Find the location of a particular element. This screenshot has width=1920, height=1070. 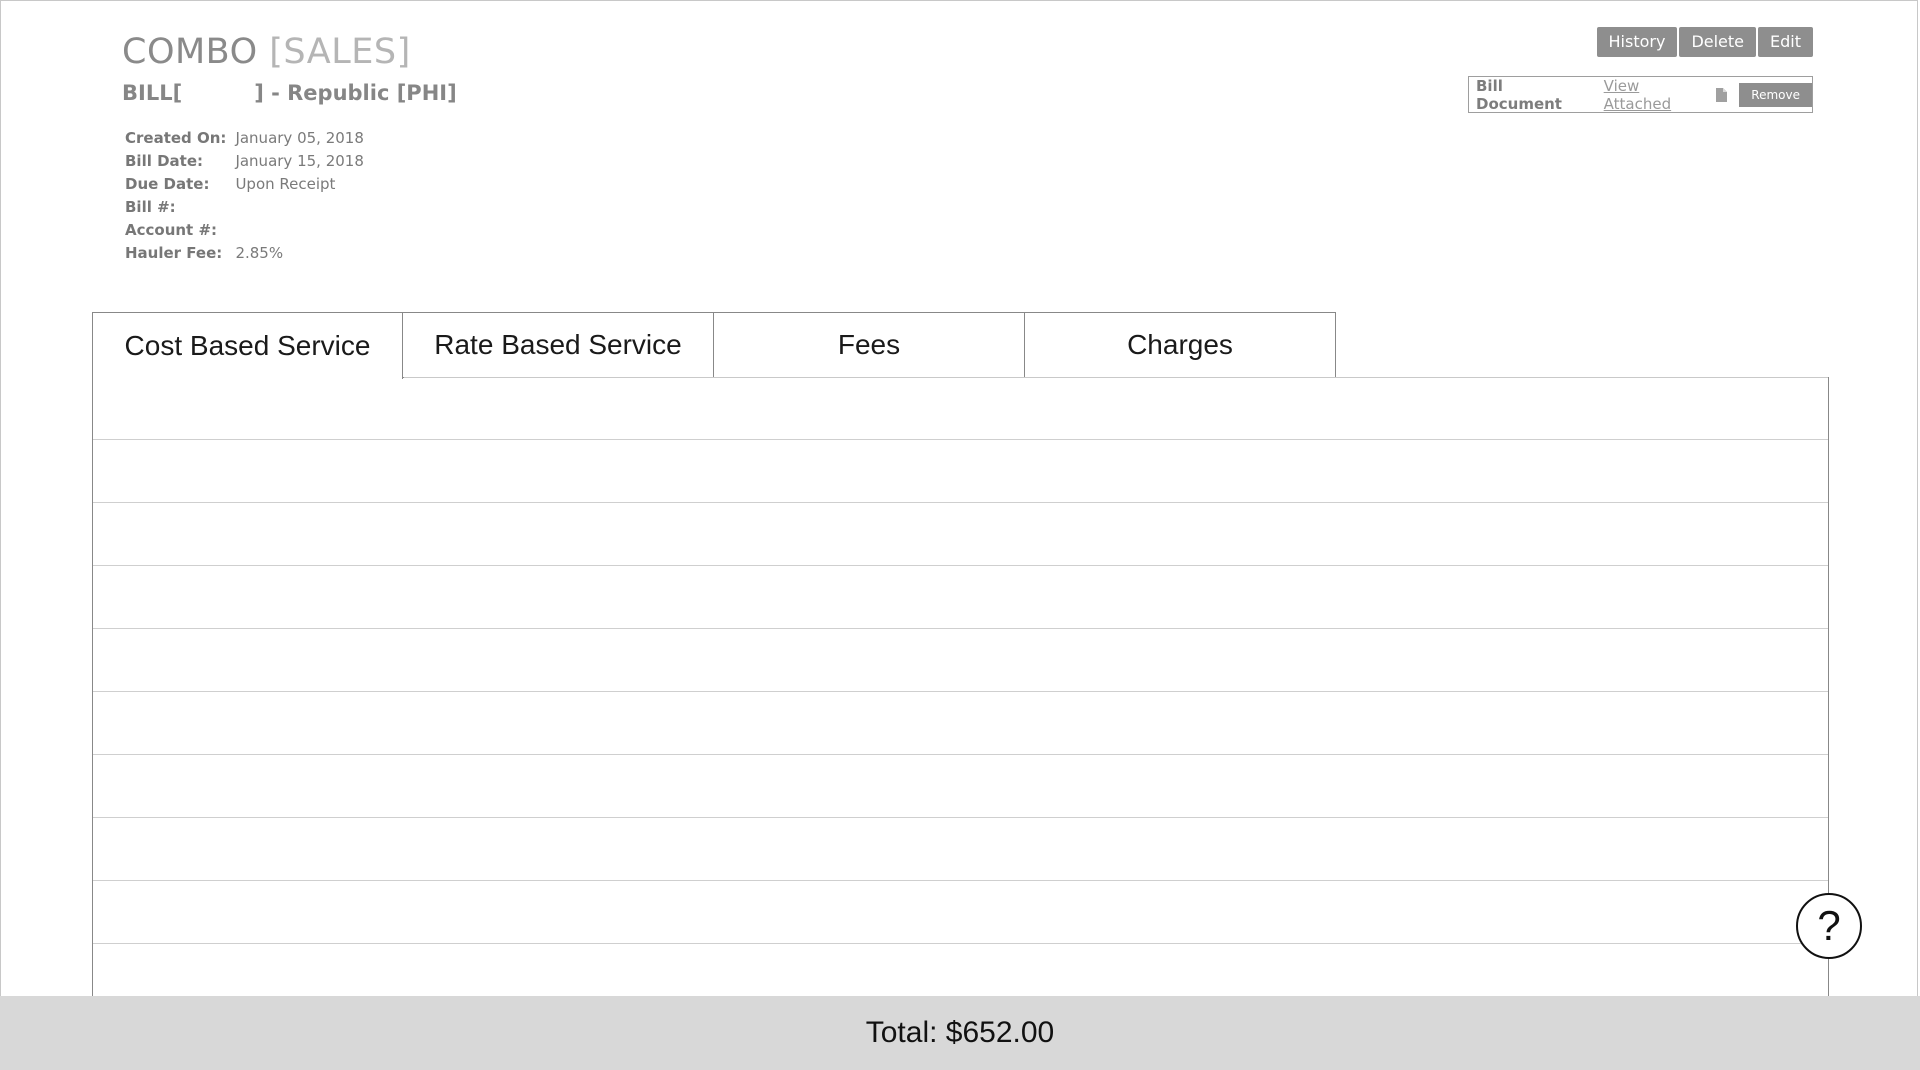

delete-button: Delete is located at coordinates (1718, 42).